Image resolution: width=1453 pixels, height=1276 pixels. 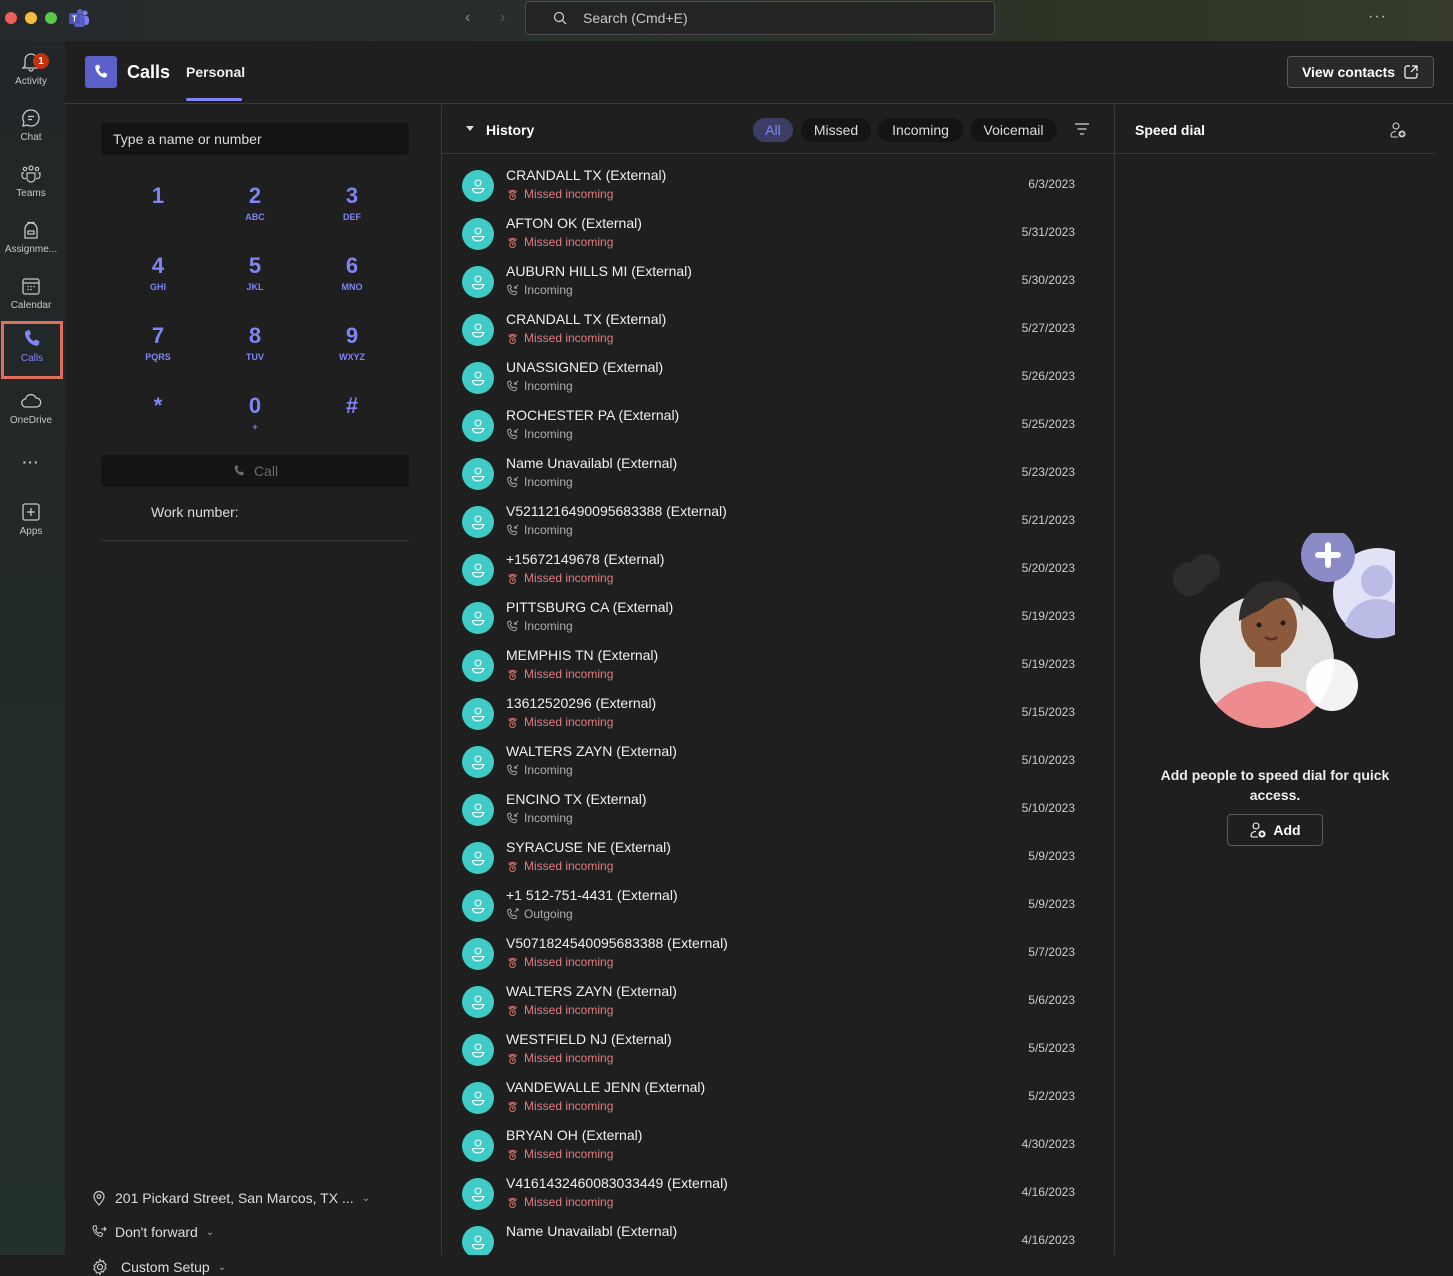 I want to click on call-button: Call, so click(x=255, y=471).